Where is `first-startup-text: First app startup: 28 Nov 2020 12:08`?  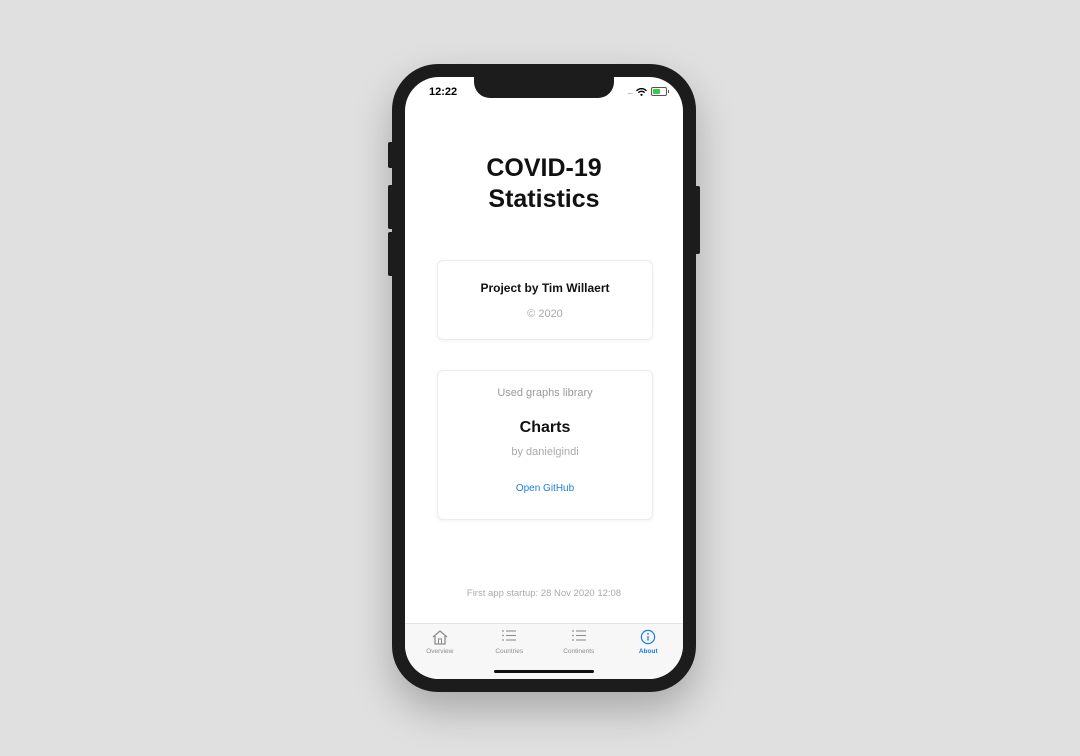 first-startup-text: First app startup: 28 Nov 2020 12:08 is located at coordinates (544, 593).